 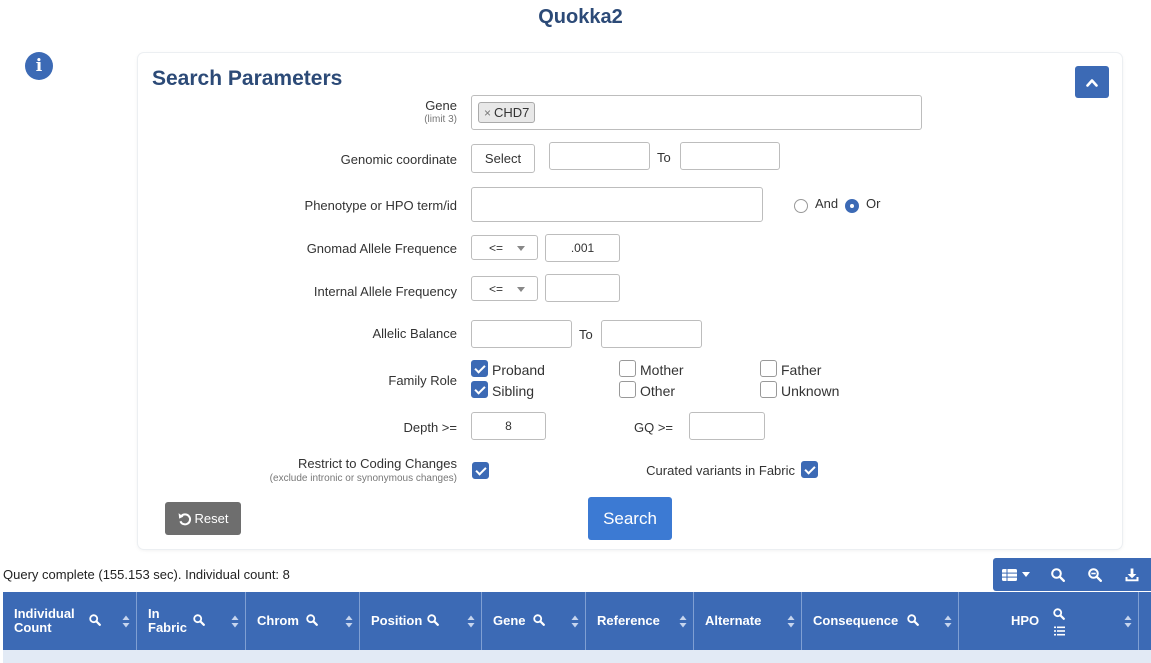 I want to click on genomic-end-input, so click(x=730, y=156).